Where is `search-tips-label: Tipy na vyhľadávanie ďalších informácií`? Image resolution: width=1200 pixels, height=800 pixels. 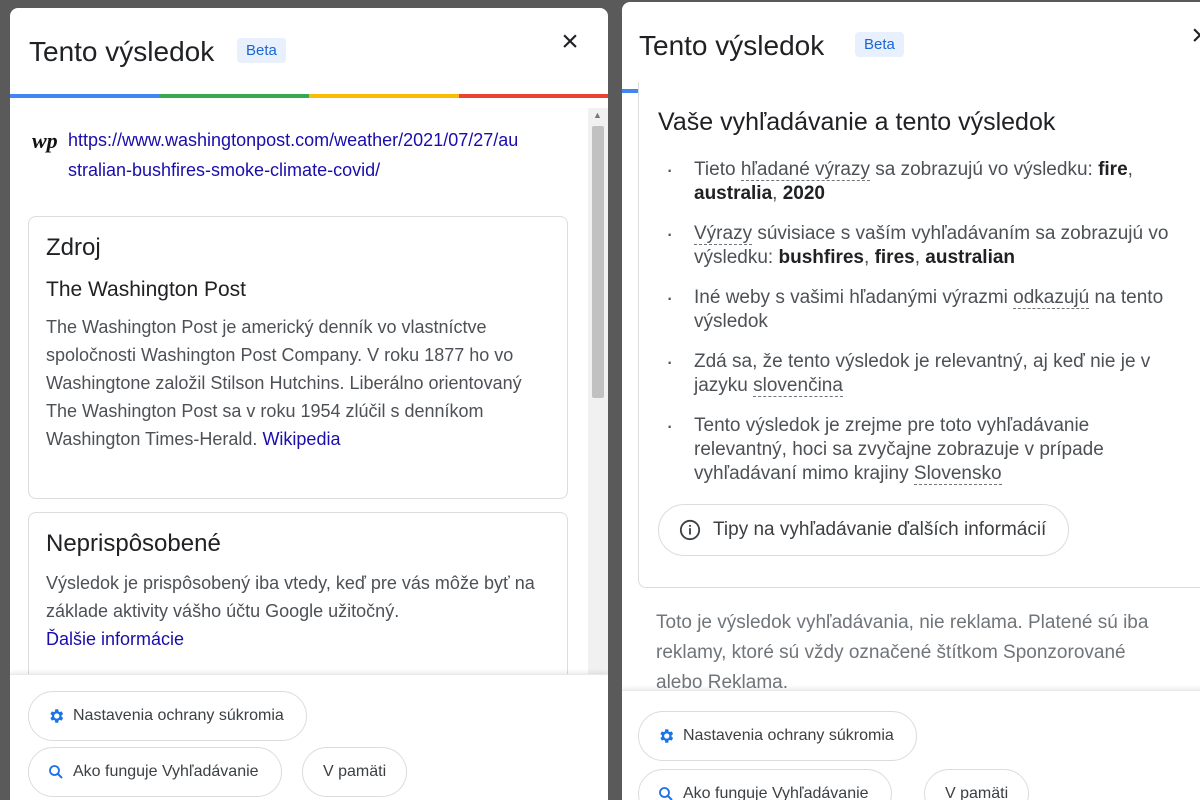
search-tips-label: Tipy na vyhľadávanie ďalších informácií is located at coordinates (880, 529).